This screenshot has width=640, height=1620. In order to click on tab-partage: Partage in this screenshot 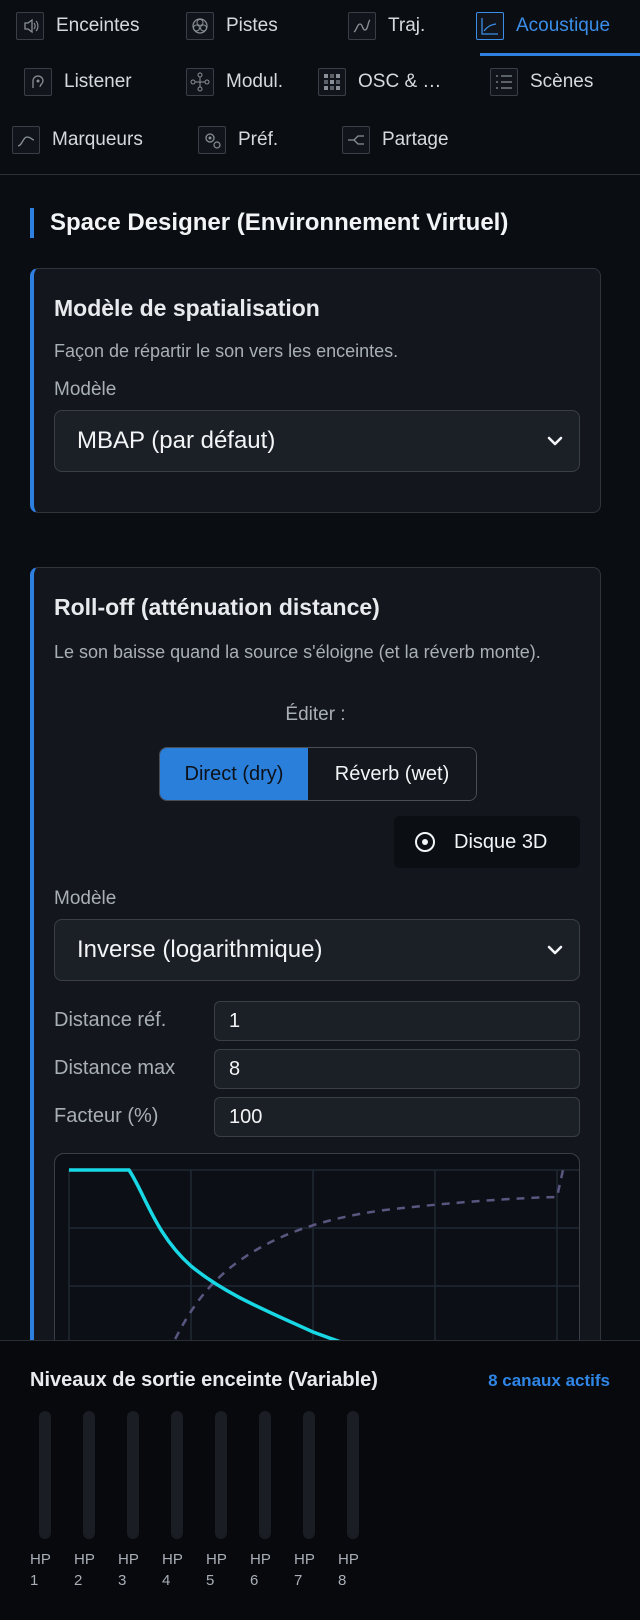, I will do `click(395, 140)`.